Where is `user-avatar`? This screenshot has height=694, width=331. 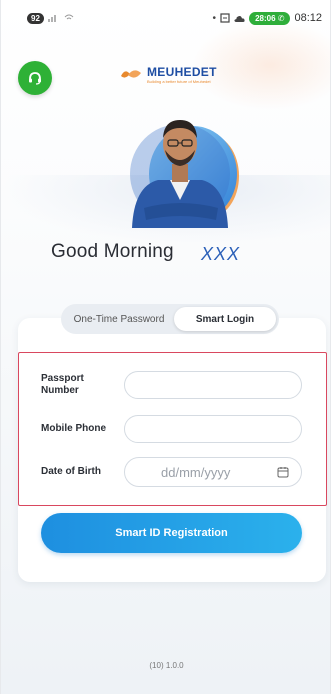
user-avatar is located at coordinates (184, 174).